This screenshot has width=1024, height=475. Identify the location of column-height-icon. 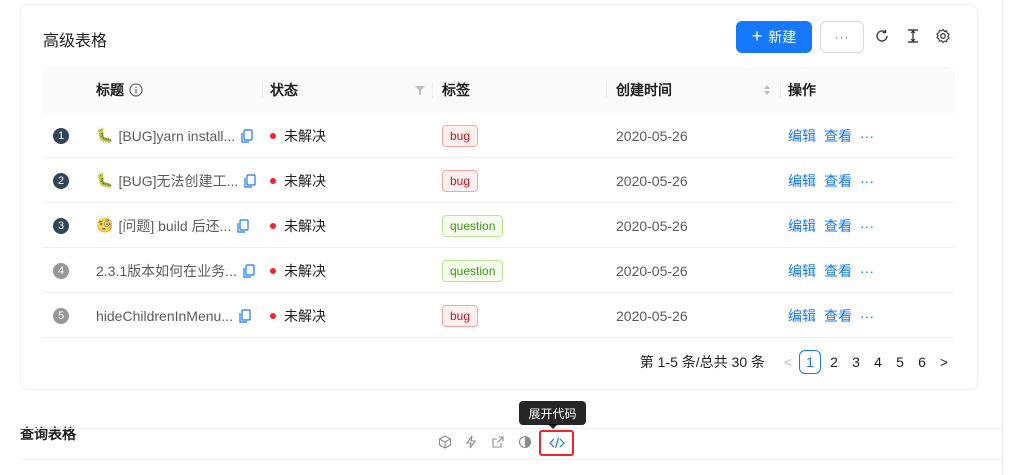
(913, 36).